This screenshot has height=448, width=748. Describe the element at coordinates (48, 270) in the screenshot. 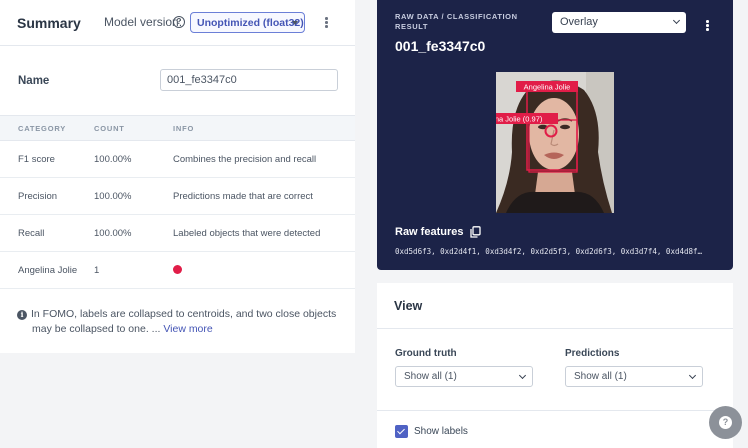

I see `row-category: Angelina Jolie` at that location.